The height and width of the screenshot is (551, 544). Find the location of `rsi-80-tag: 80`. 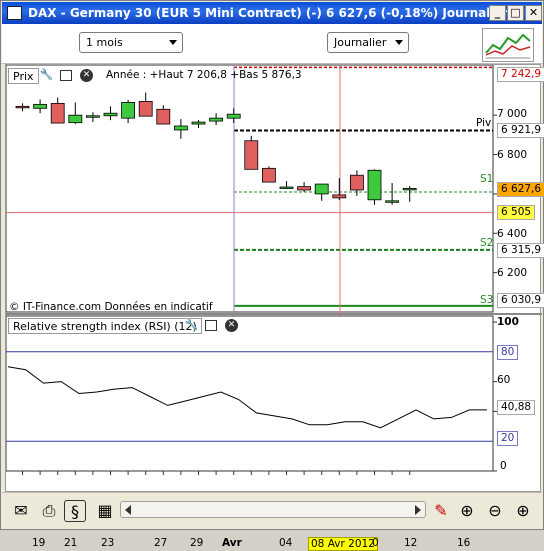

rsi-80-tag: 80 is located at coordinates (508, 352).